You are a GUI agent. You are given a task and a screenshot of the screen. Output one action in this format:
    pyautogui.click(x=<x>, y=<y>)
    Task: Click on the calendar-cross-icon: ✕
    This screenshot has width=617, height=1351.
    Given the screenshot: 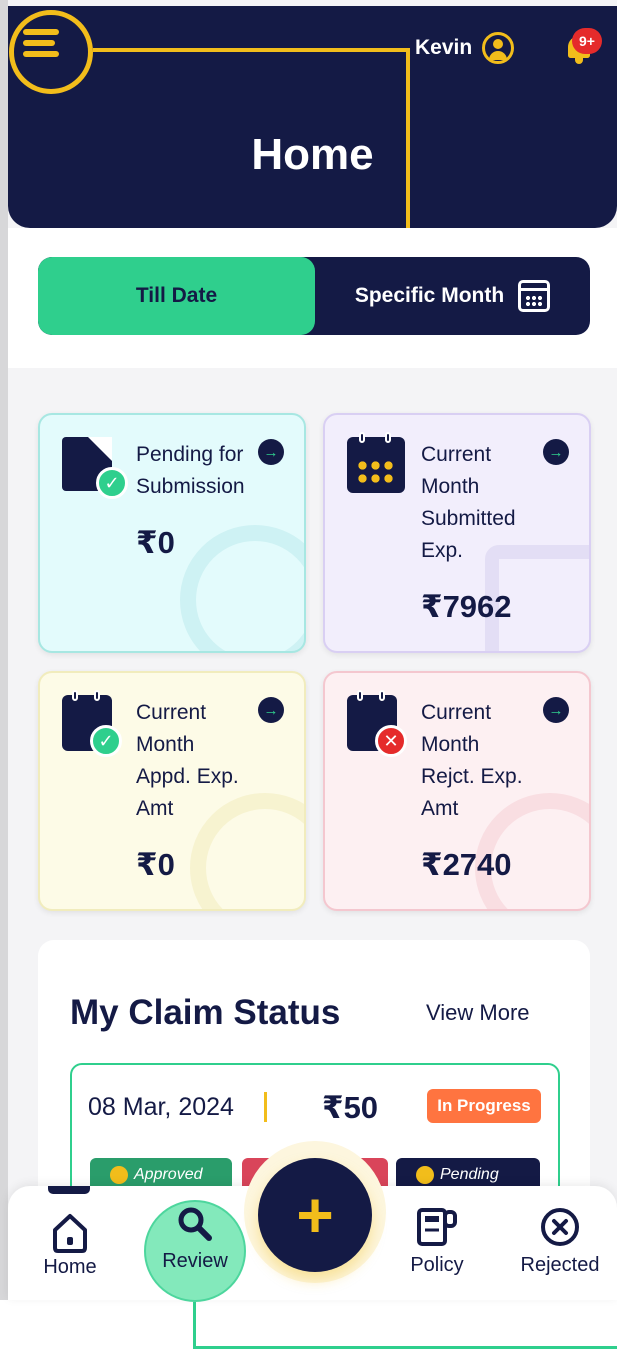 What is the action you would take?
    pyautogui.click(x=377, y=723)
    